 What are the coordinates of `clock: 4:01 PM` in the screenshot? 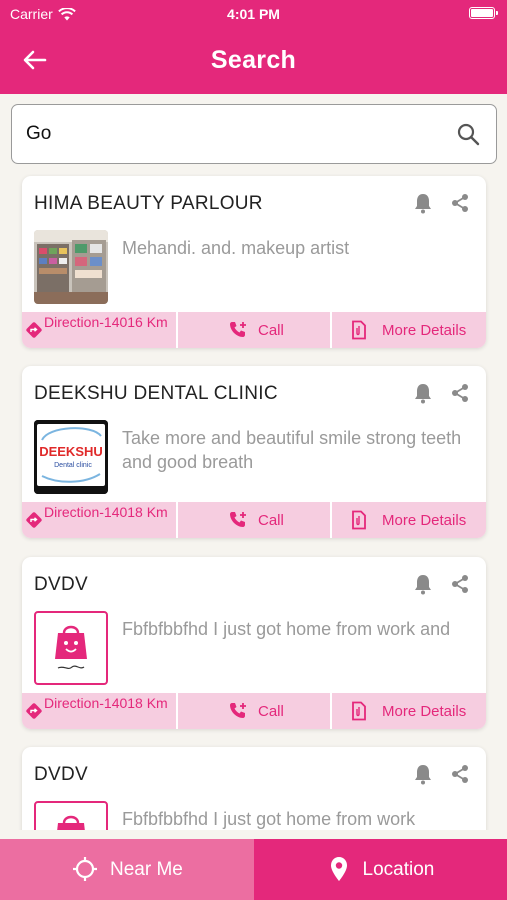 It's located at (253, 14).